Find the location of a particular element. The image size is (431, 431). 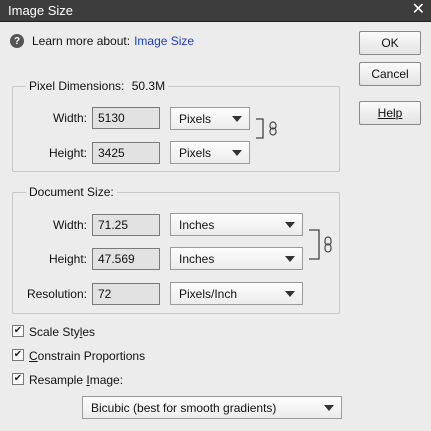

resample-method-select: Bicubic (best for smooth gradients) is located at coordinates (212, 407).